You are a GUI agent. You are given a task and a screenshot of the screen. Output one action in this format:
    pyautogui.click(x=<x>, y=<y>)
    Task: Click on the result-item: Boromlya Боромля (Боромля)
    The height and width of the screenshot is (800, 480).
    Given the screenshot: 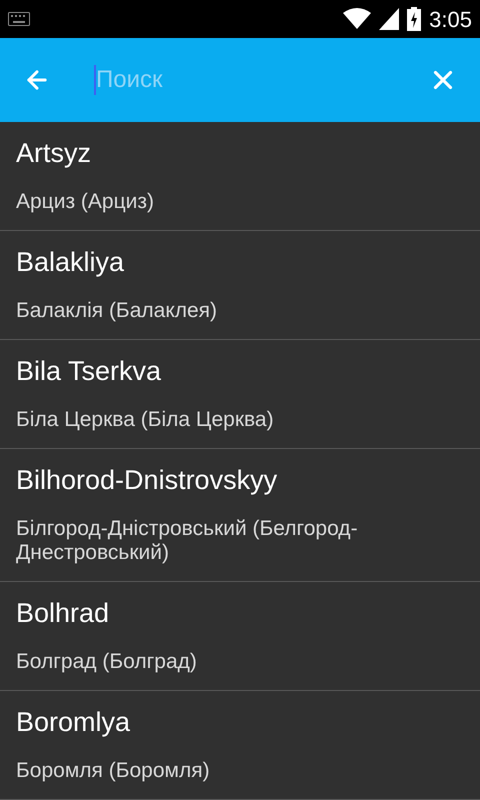 What is the action you would take?
    pyautogui.click(x=240, y=745)
    